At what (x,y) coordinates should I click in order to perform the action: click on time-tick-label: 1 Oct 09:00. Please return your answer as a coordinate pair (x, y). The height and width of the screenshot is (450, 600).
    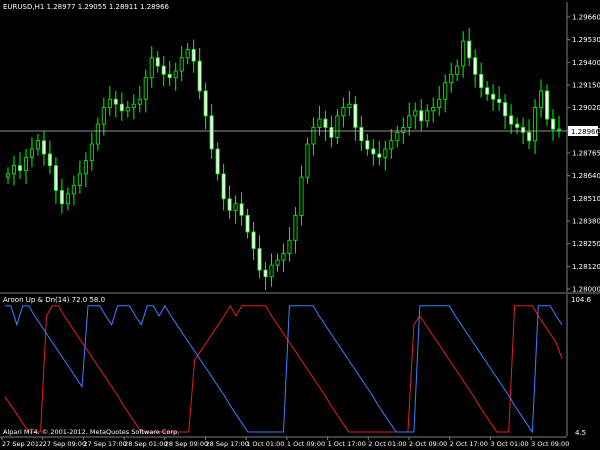
    Looking at the image, I should click on (306, 444).